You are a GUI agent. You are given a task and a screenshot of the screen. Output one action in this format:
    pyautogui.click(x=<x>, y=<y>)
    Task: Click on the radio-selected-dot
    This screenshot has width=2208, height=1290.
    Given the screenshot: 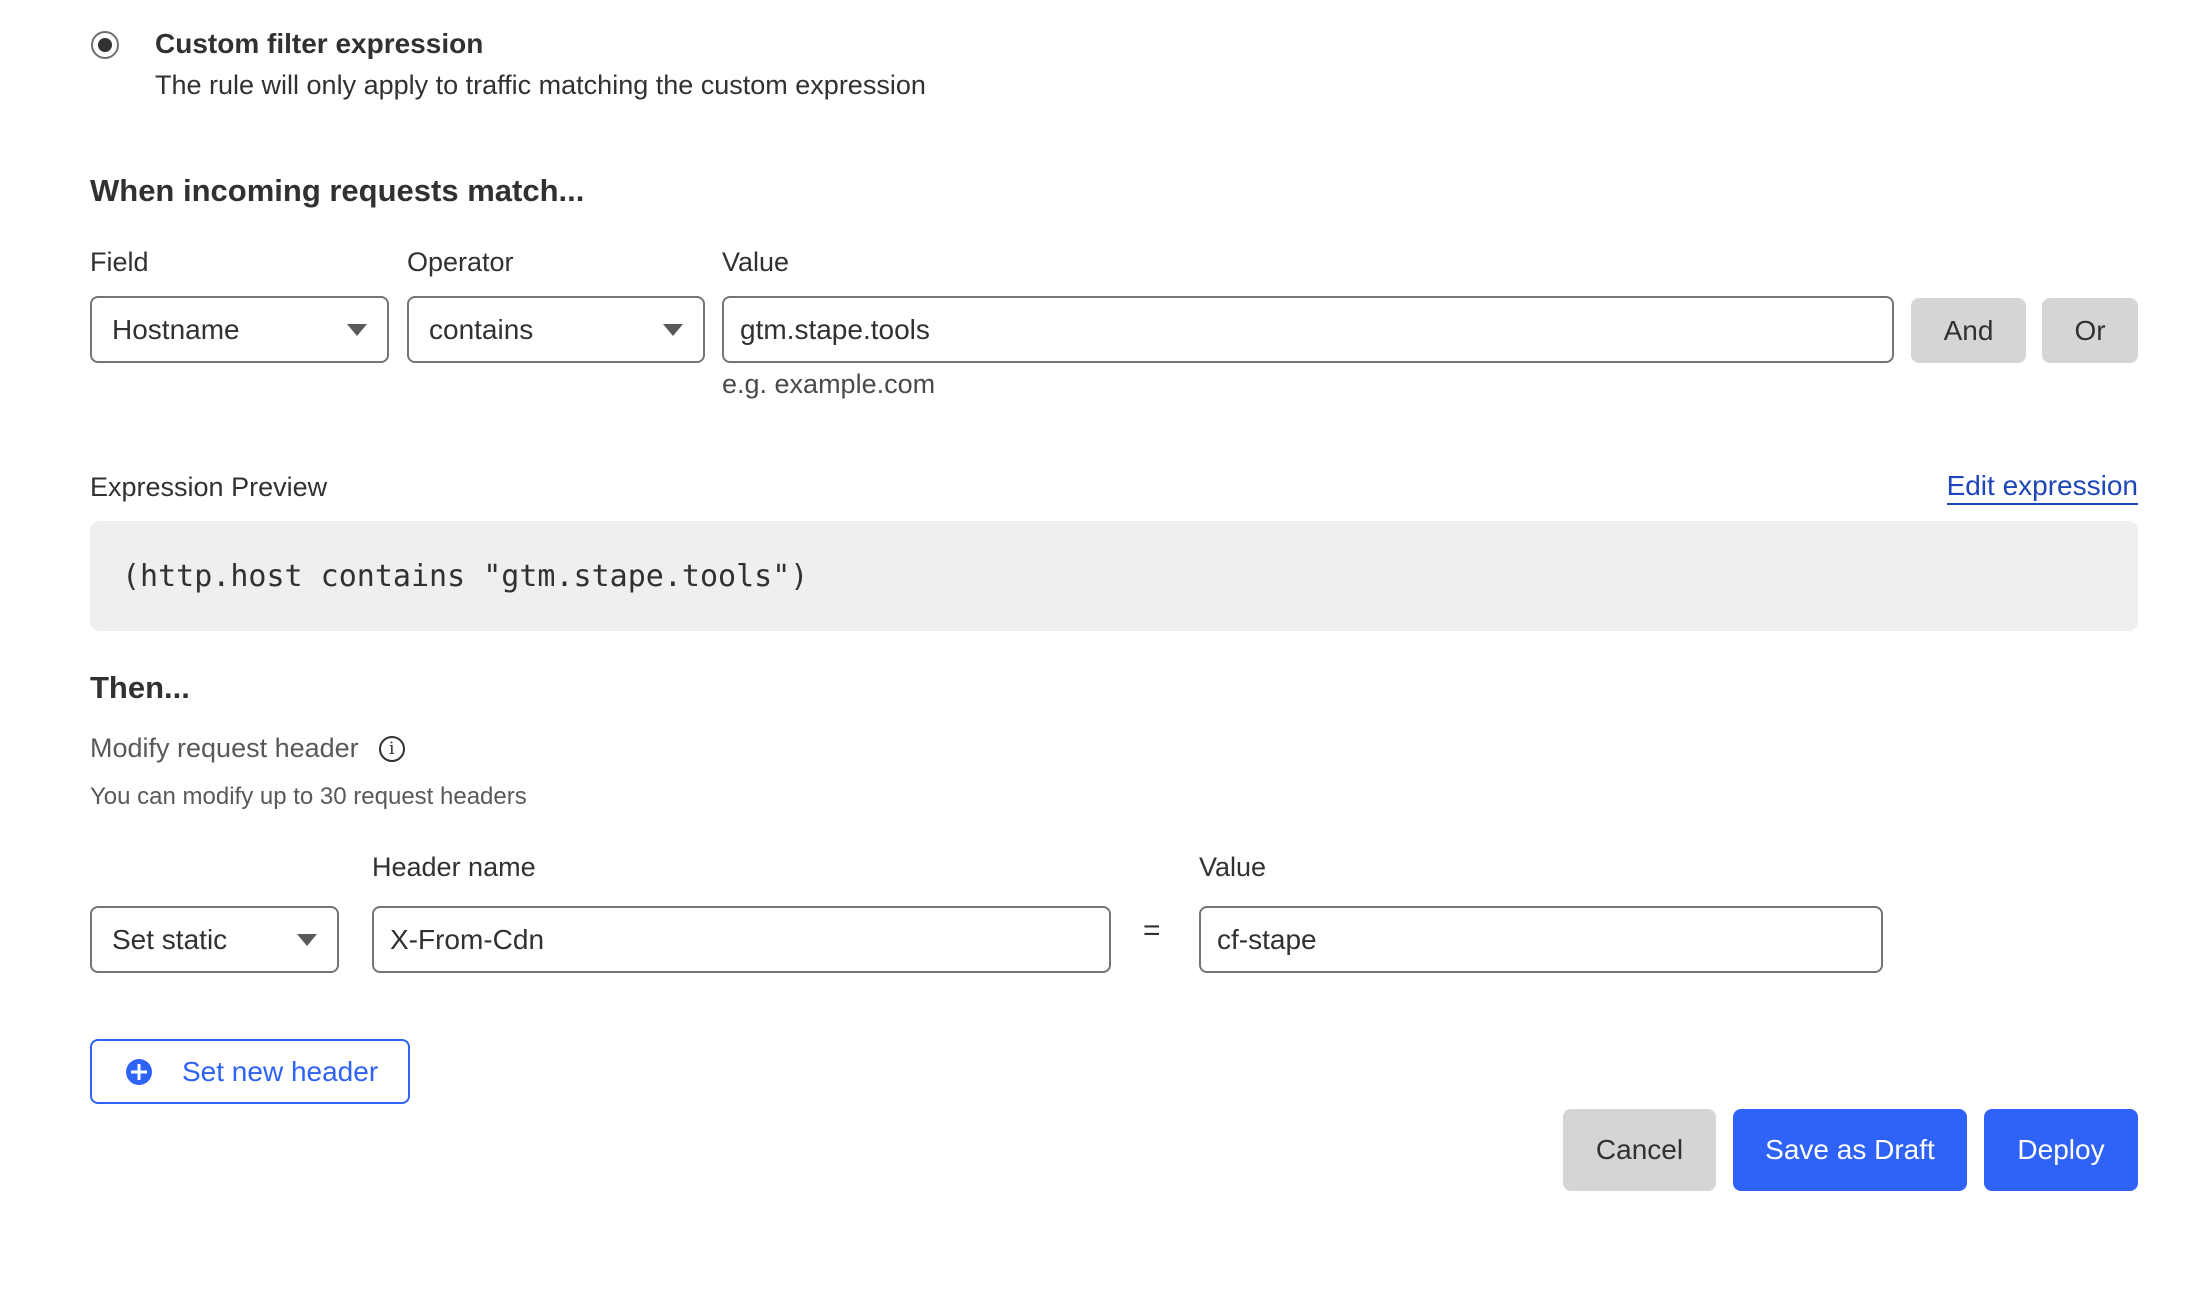 What is the action you would take?
    pyautogui.click(x=105, y=45)
    